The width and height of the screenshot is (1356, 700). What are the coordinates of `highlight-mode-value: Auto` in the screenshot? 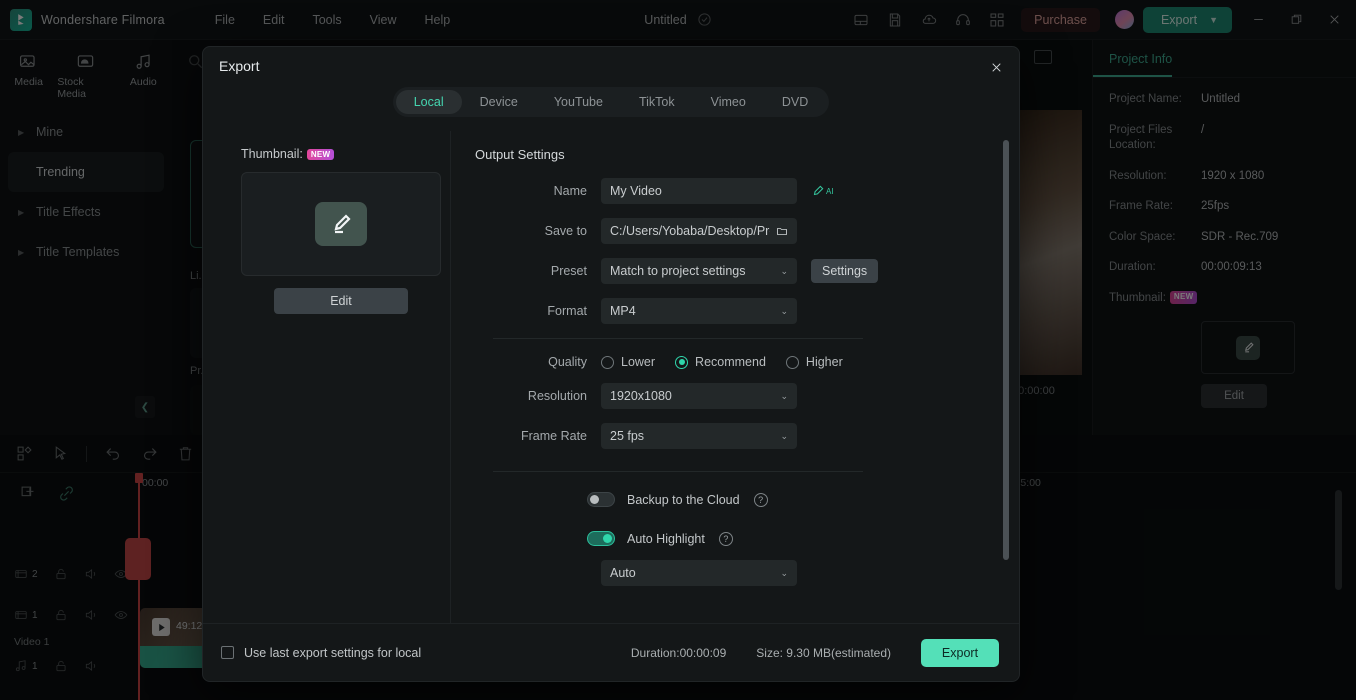 It's located at (623, 573).